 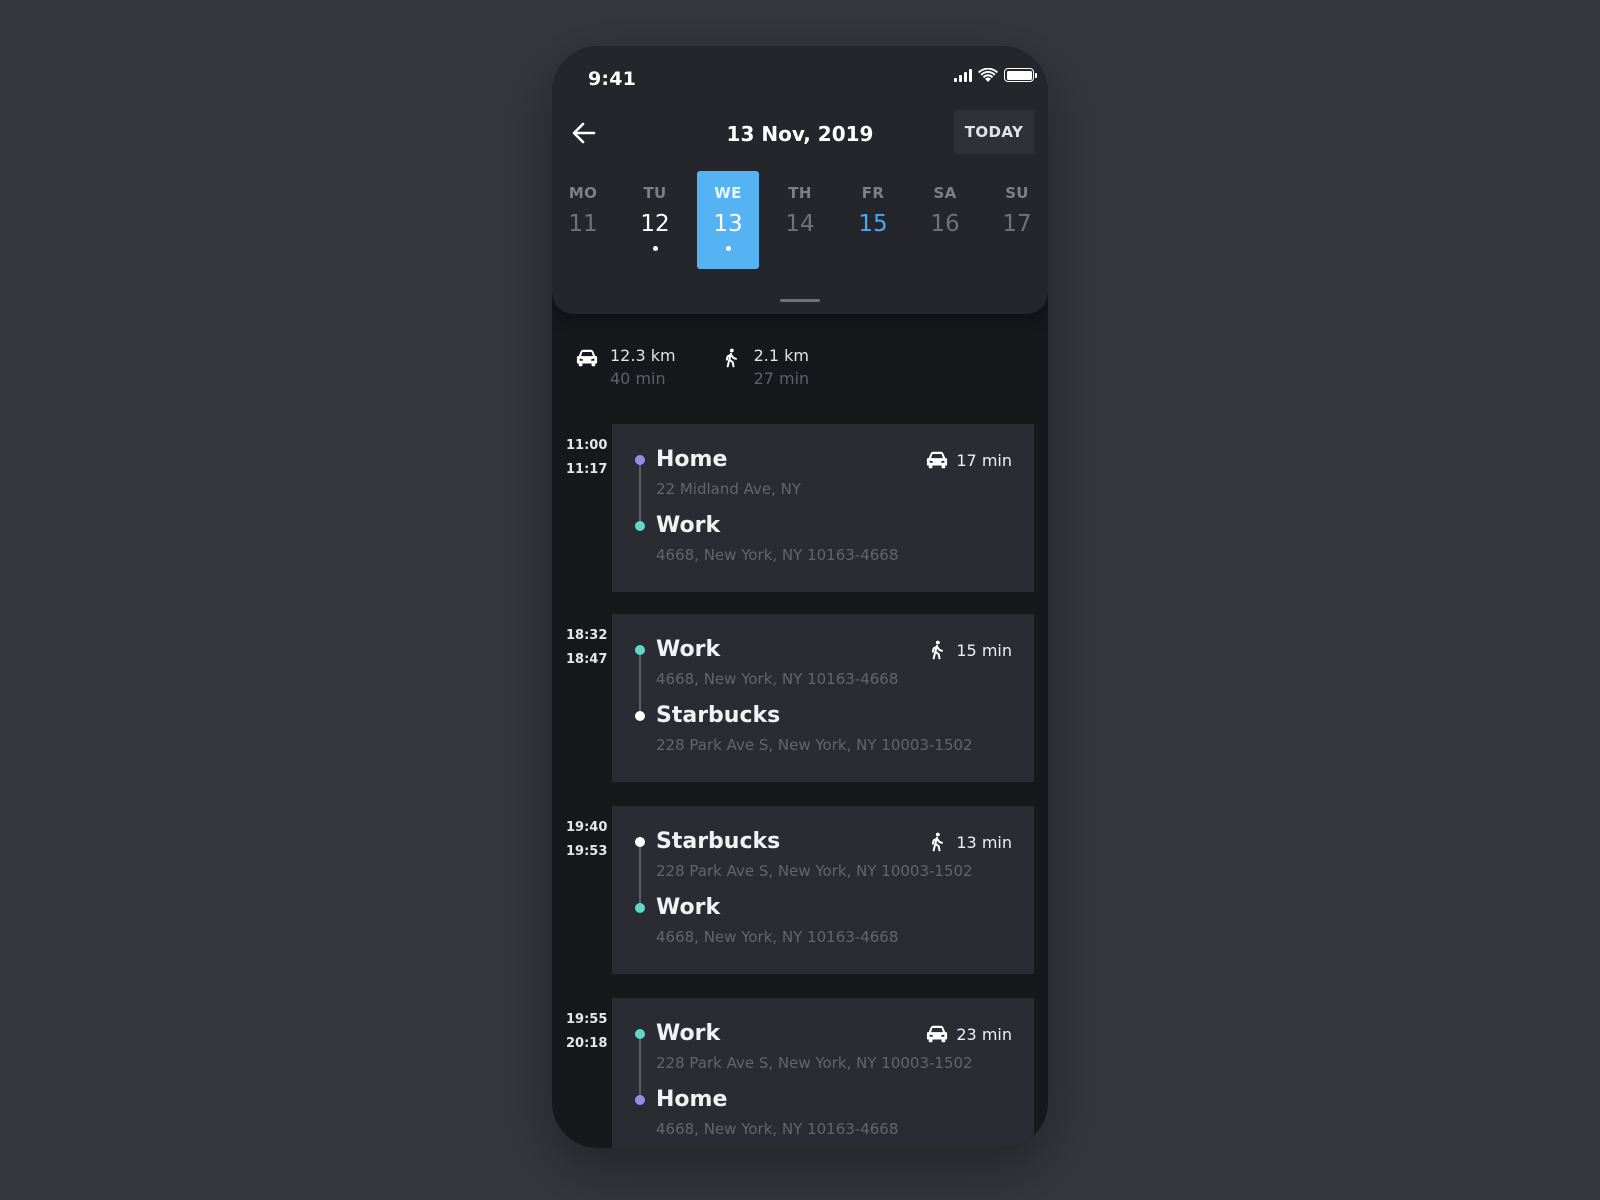 I want to click on trip-start-time: 11:00, so click(x=587, y=445).